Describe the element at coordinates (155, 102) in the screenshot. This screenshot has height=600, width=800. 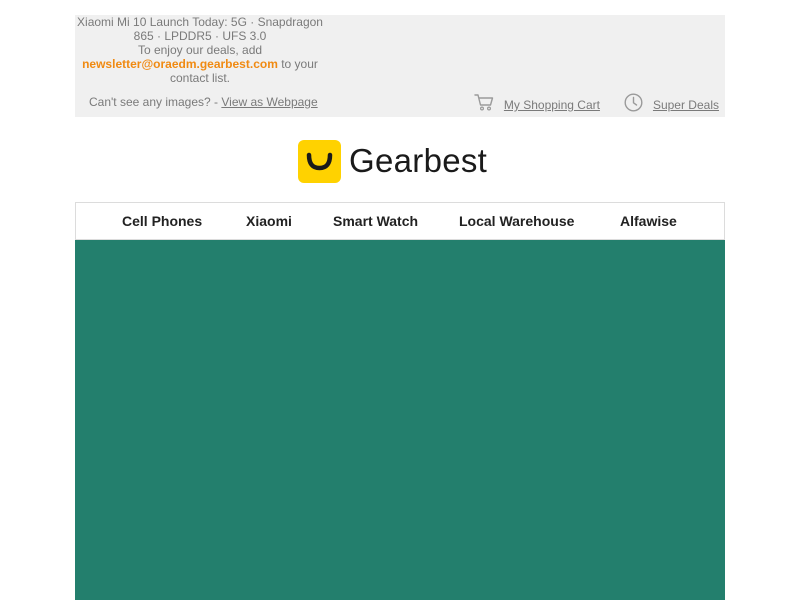
I see `cant-see-text: Can't see any images? -` at that location.